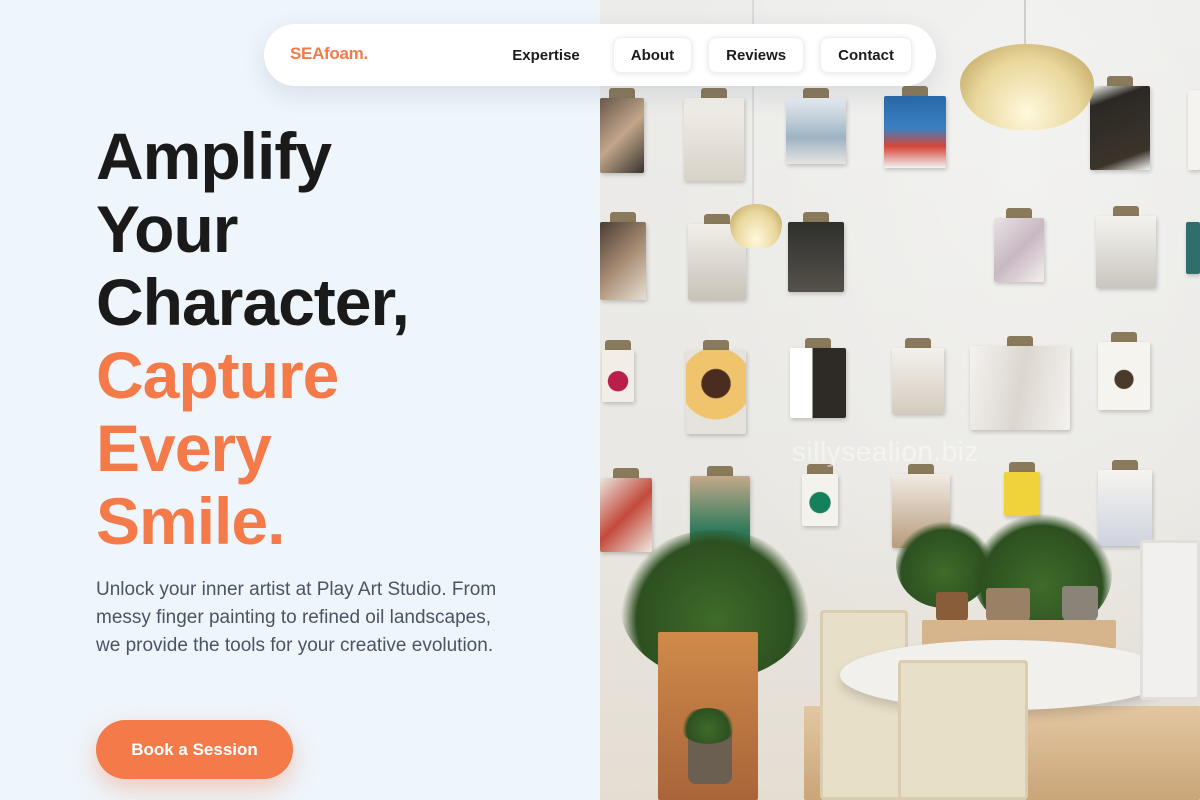 The height and width of the screenshot is (800, 1200). Describe the element at coordinates (167, 229) in the screenshot. I see `headline-line-2: Your` at that location.